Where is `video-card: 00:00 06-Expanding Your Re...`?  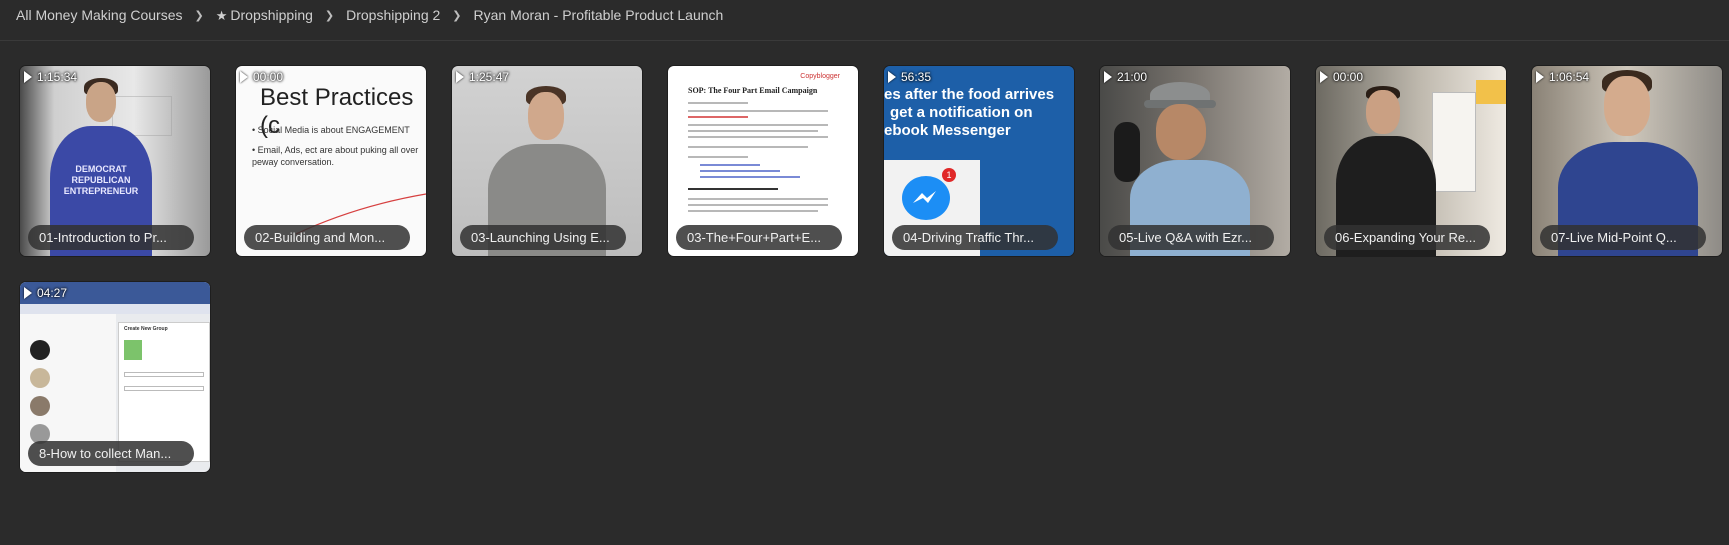 video-card: 00:00 06-Expanding Your Re... is located at coordinates (1411, 161).